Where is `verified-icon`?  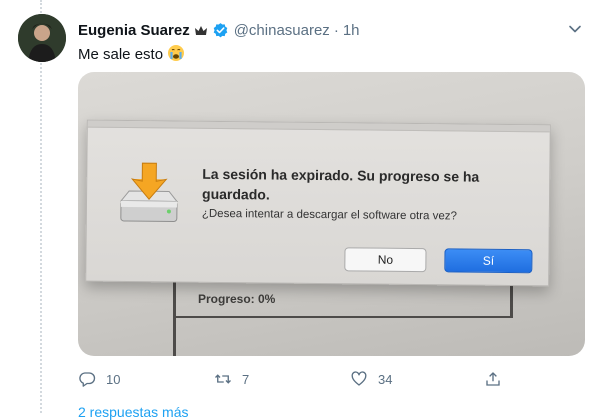 verified-icon is located at coordinates (220, 30).